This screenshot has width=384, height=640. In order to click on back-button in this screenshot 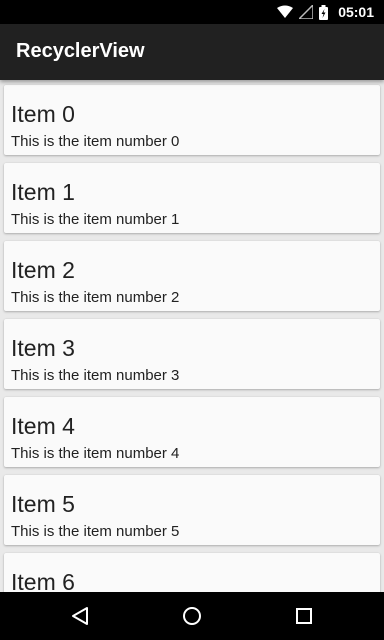, I will do `click(80, 616)`.